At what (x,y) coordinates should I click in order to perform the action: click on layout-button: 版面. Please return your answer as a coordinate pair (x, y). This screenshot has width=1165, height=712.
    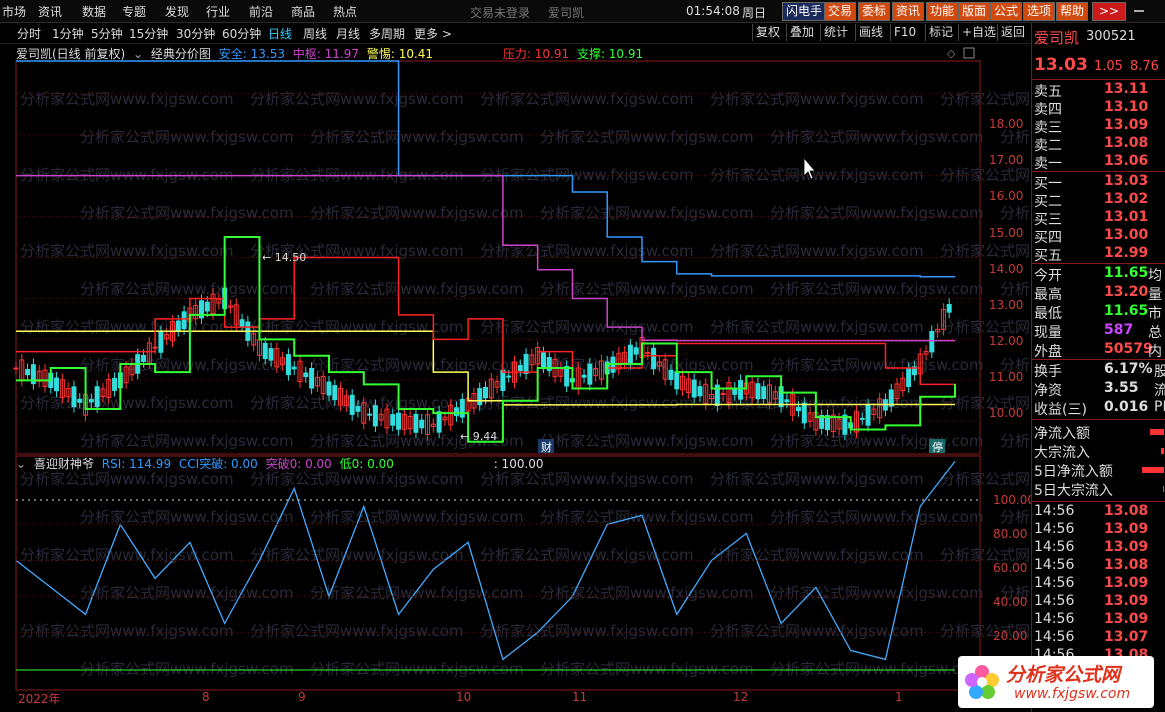
    Looking at the image, I should click on (974, 11).